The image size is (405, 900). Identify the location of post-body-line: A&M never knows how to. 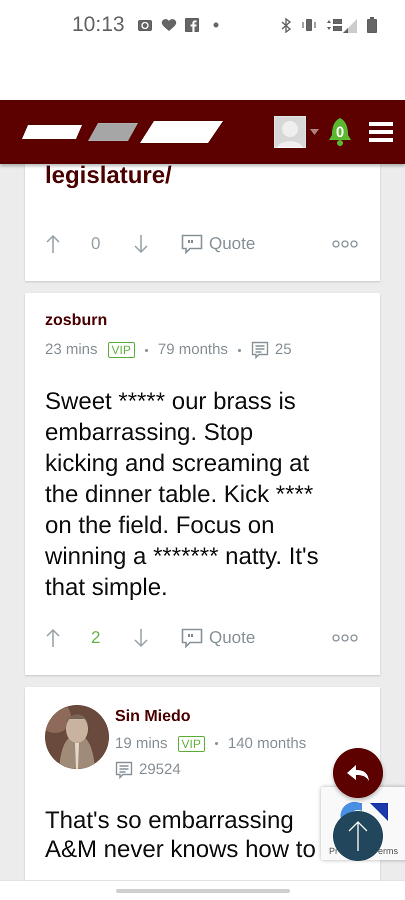
(180, 849).